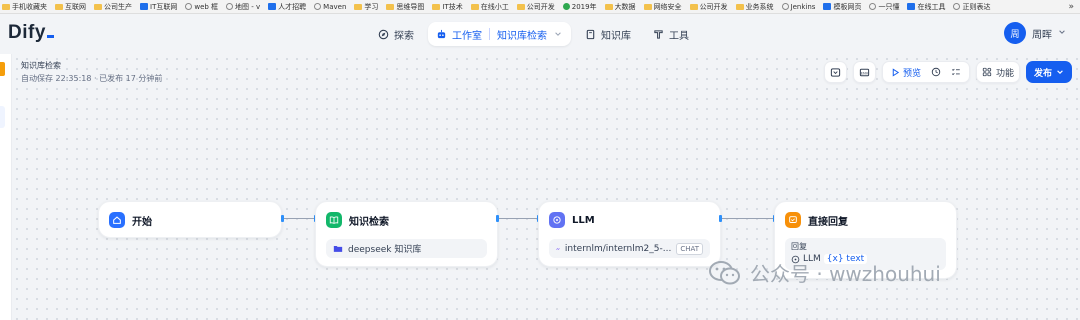 The width and height of the screenshot is (1080, 320). I want to click on edge-knowledge-llm, so click(518, 218).